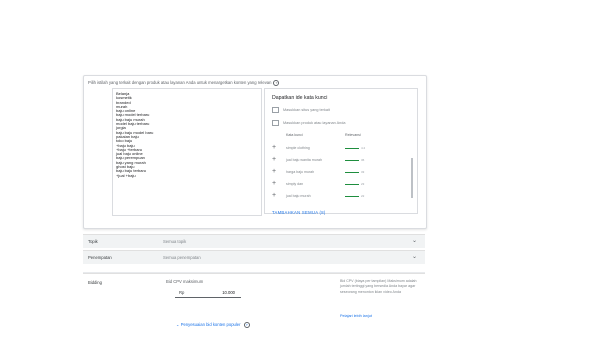 The height and width of the screenshot is (338, 600). Describe the element at coordinates (175, 241) in the screenshot. I see `section-topics-value: Semua topik` at that location.